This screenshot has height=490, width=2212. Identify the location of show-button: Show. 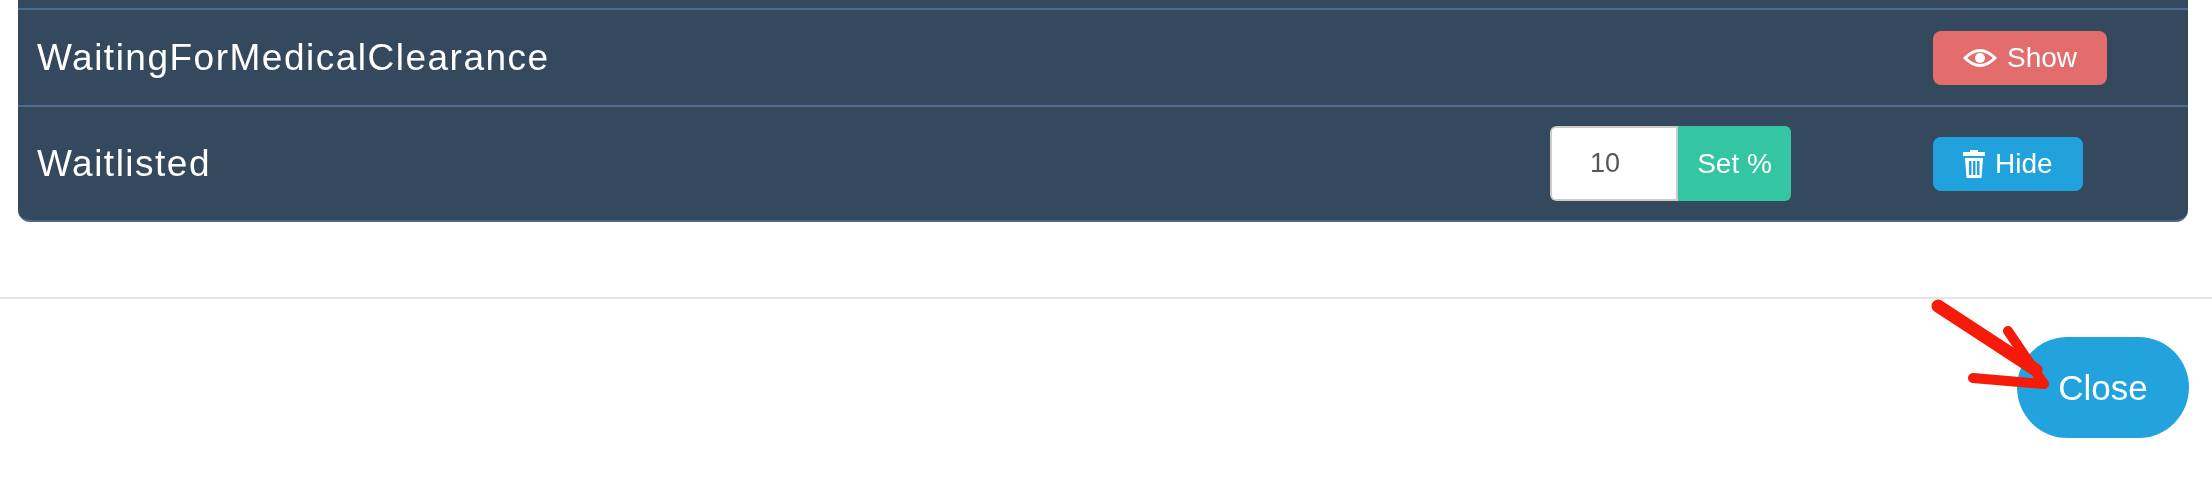
(2020, 57).